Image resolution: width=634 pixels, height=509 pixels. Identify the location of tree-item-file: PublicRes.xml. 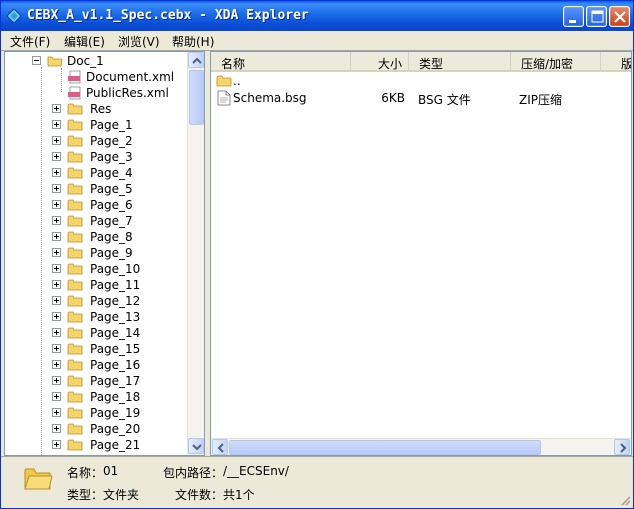
(100, 93).